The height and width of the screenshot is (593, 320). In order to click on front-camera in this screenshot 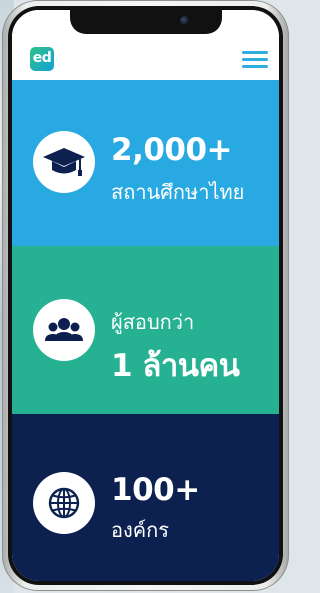, I will do `click(184, 20)`.